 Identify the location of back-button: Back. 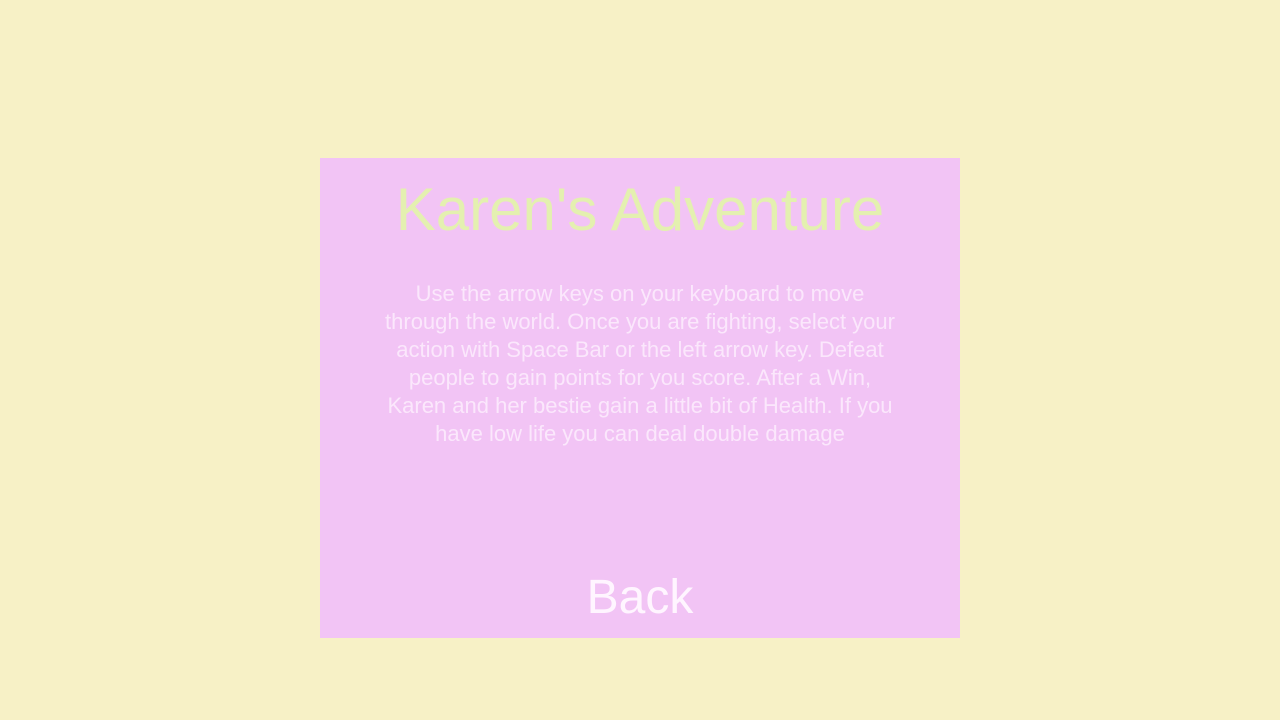
(640, 598).